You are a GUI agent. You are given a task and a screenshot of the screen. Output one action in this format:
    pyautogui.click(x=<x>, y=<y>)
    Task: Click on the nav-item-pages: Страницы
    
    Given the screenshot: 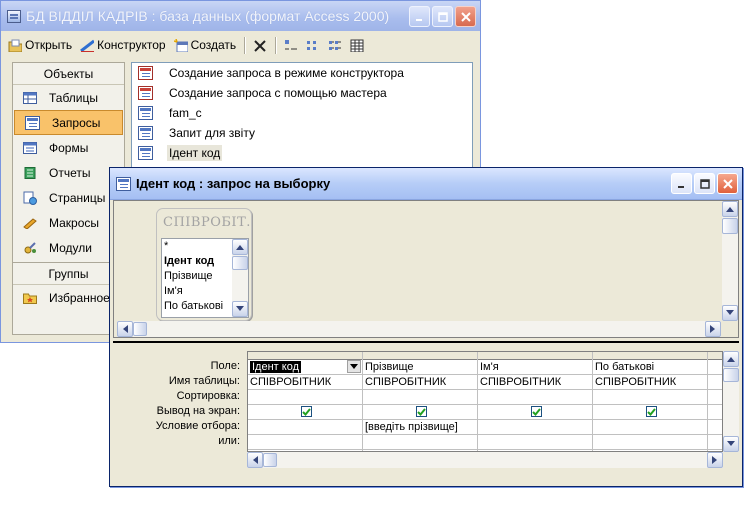 What is the action you would take?
    pyautogui.click(x=68, y=197)
    